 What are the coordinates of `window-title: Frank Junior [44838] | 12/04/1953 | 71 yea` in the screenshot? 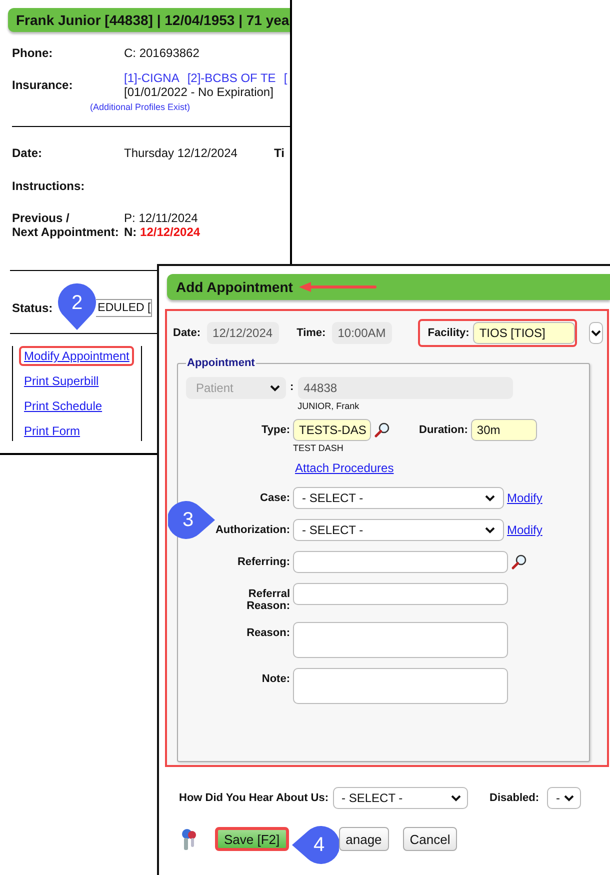 It's located at (152, 20).